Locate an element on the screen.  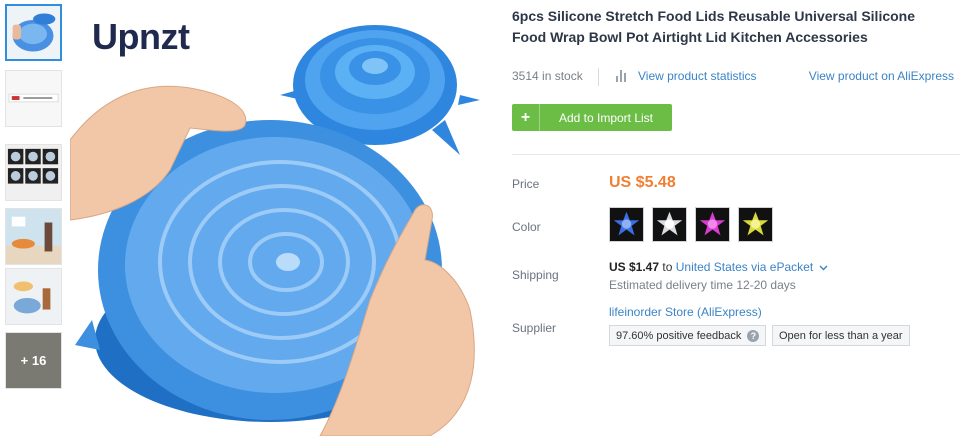
delivery-estimate: Estimated delivery time 12-20 days is located at coordinates (702, 285).